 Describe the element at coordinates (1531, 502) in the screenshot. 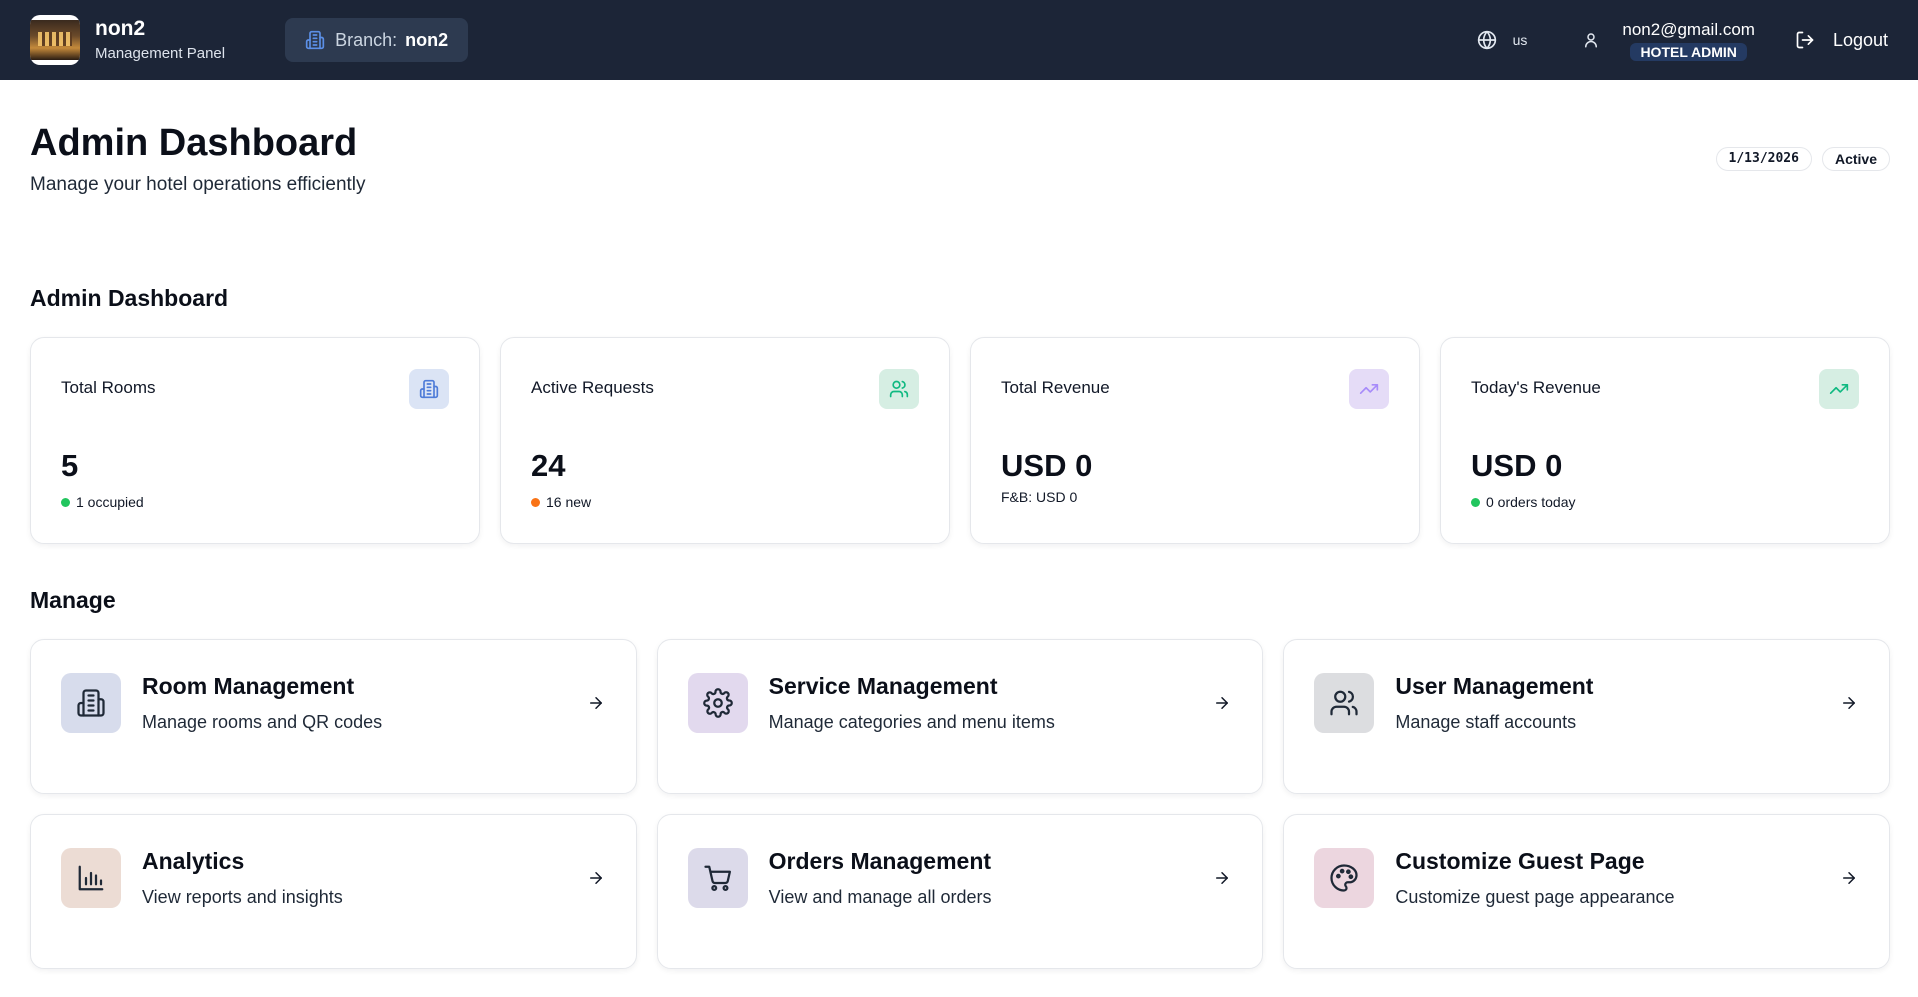

I see `stat-subtext-label: 0 orders today` at that location.